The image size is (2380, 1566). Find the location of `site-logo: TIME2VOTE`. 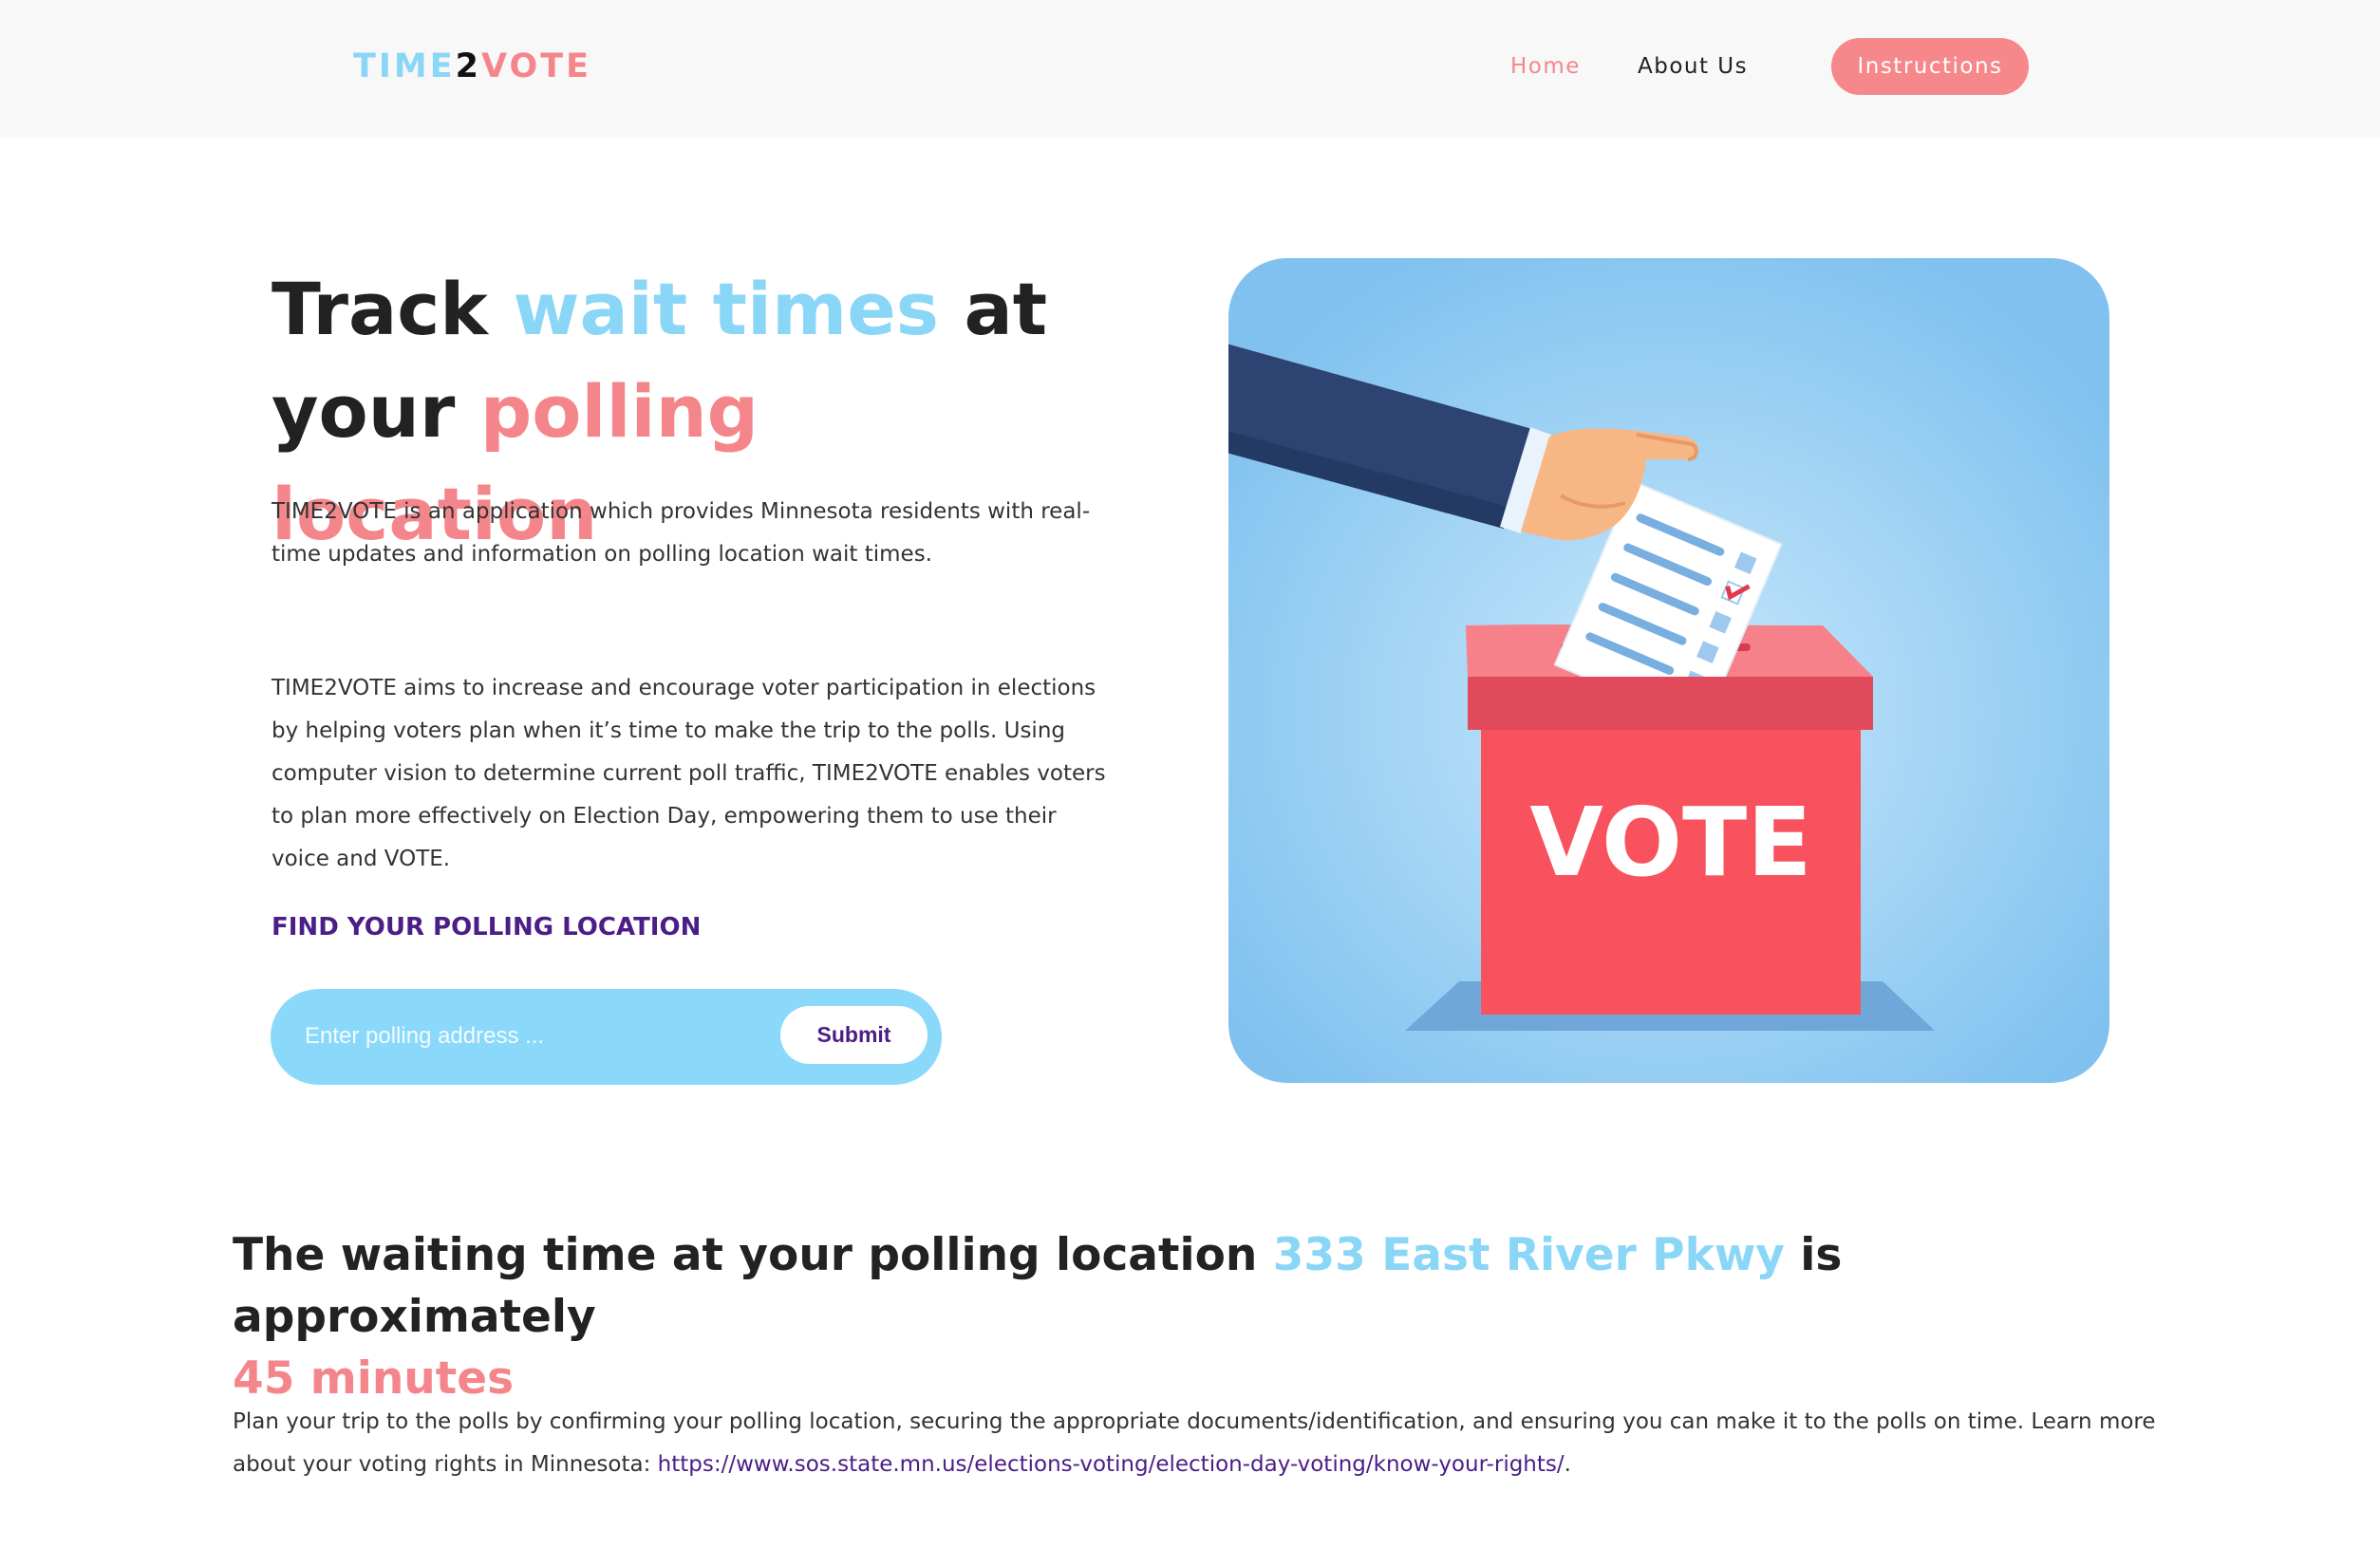

site-logo: TIME2VOTE is located at coordinates (472, 66).